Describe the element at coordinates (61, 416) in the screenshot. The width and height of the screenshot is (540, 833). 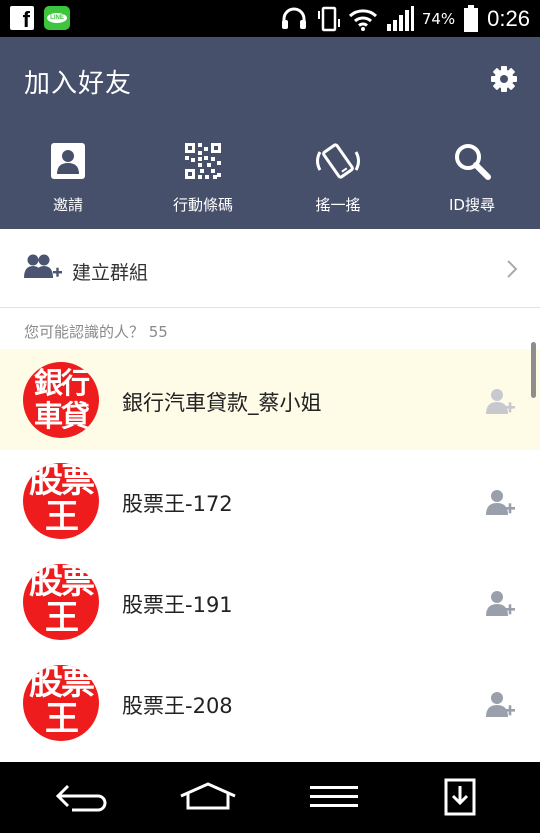
I see `avatar-text: 車貸` at that location.